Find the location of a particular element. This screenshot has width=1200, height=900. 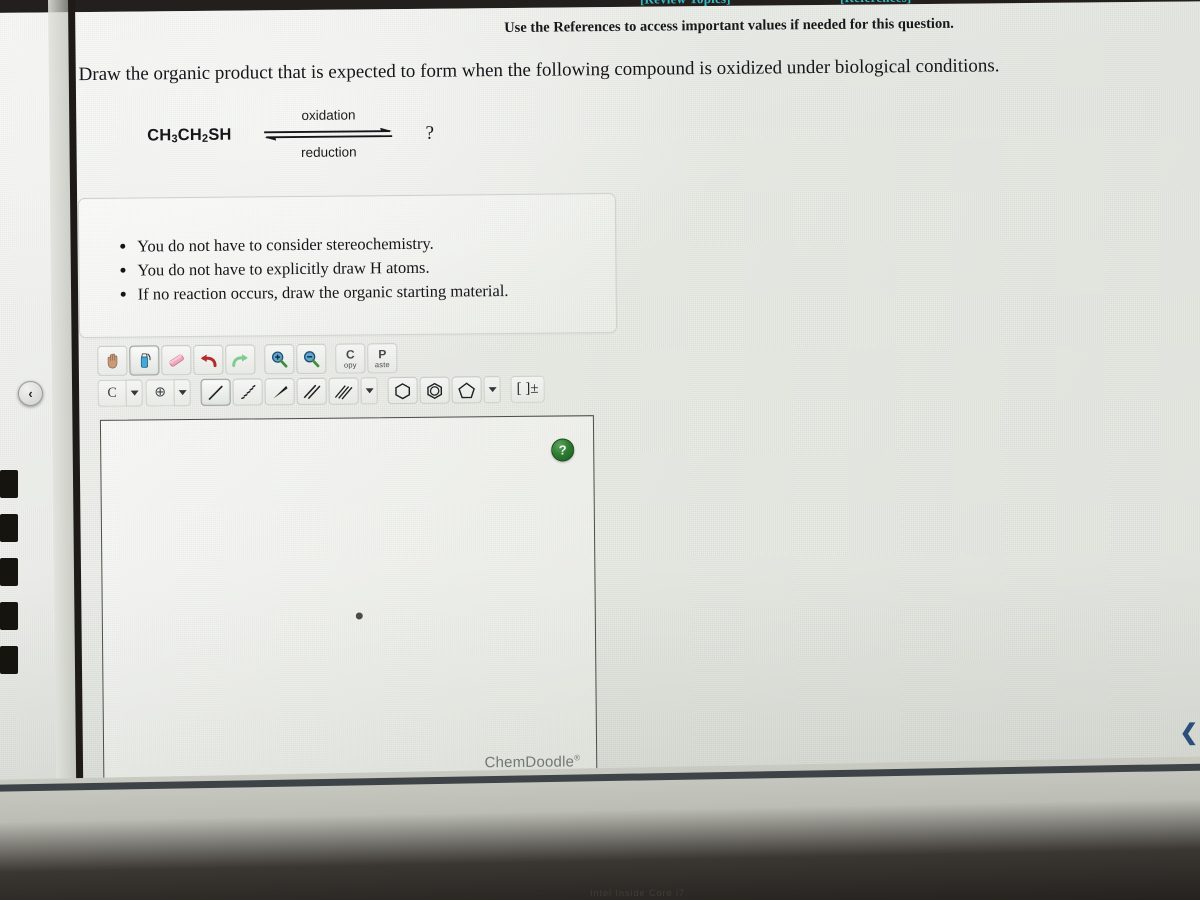

cyclopentane-ring-button is located at coordinates (466, 390).